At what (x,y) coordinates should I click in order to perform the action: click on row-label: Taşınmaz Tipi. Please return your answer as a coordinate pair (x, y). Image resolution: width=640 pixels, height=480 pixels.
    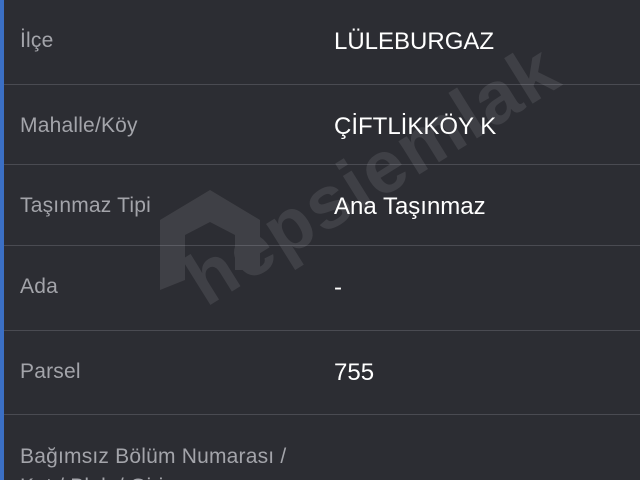
    Looking at the image, I should click on (85, 205).